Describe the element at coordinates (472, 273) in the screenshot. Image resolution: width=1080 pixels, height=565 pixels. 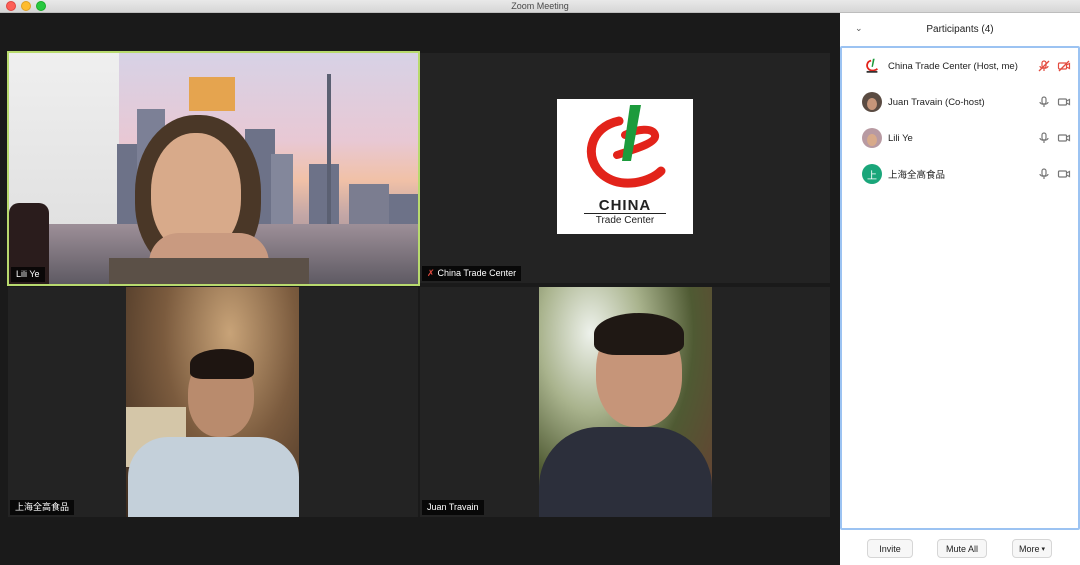
I see `video-name-tag: ✗ China Trade Center` at that location.